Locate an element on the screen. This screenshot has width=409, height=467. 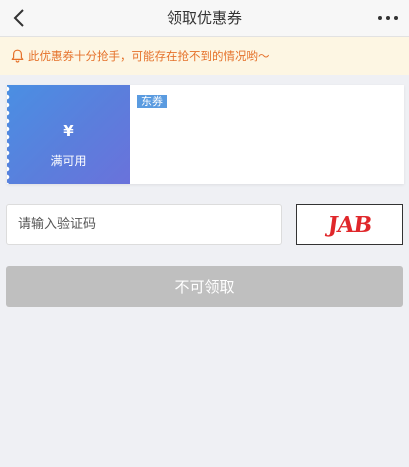
page-title: 领取优惠券 is located at coordinates (204, 18).